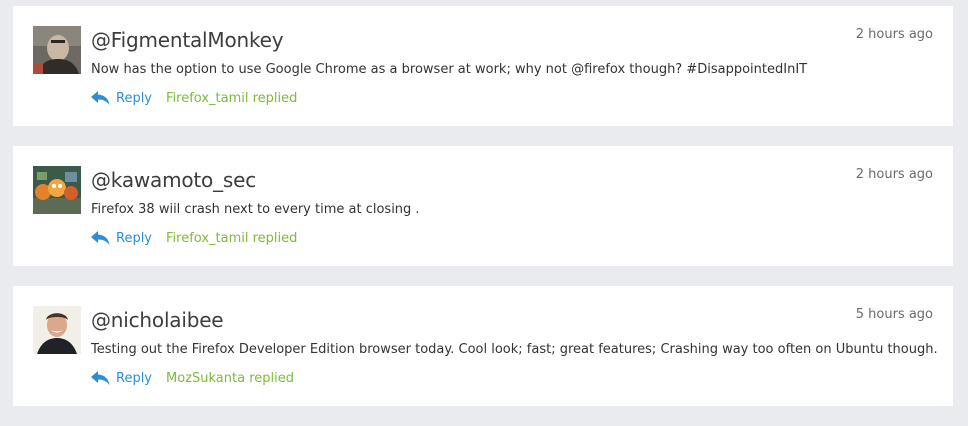  What do you see at coordinates (894, 314) in the screenshot?
I see `timestamp: 5 hours ago` at bounding box center [894, 314].